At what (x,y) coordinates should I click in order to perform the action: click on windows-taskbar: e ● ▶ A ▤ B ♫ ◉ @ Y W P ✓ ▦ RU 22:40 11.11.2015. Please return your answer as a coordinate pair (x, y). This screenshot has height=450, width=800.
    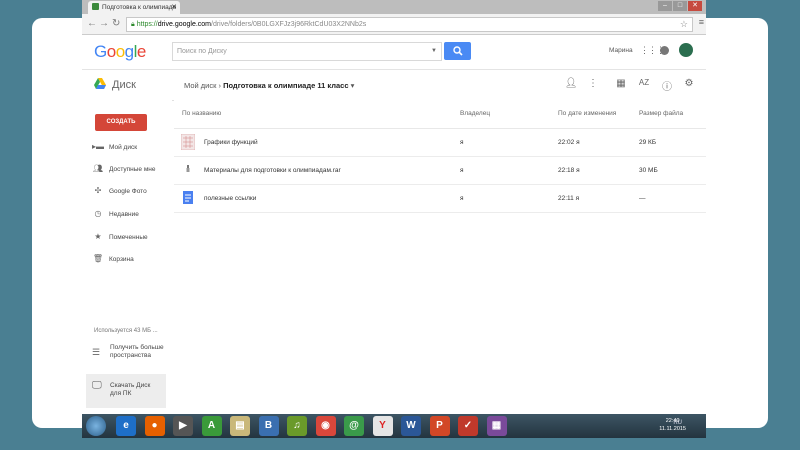
    Looking at the image, I should click on (394, 426).